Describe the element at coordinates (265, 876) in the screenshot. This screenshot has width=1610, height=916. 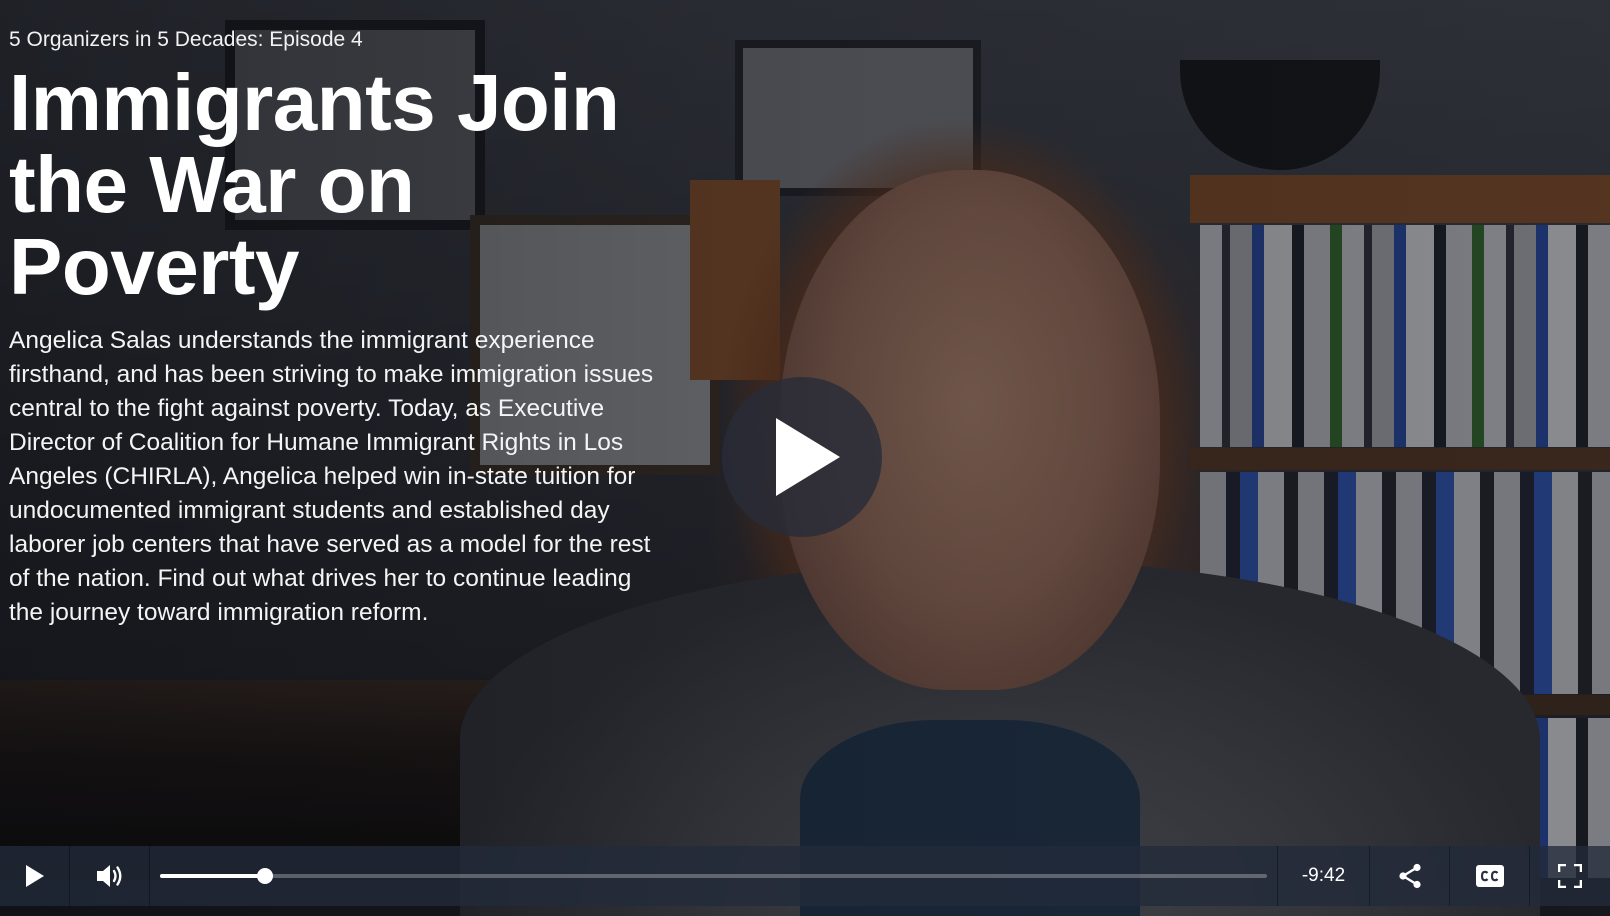
I see `progress-thumb` at that location.